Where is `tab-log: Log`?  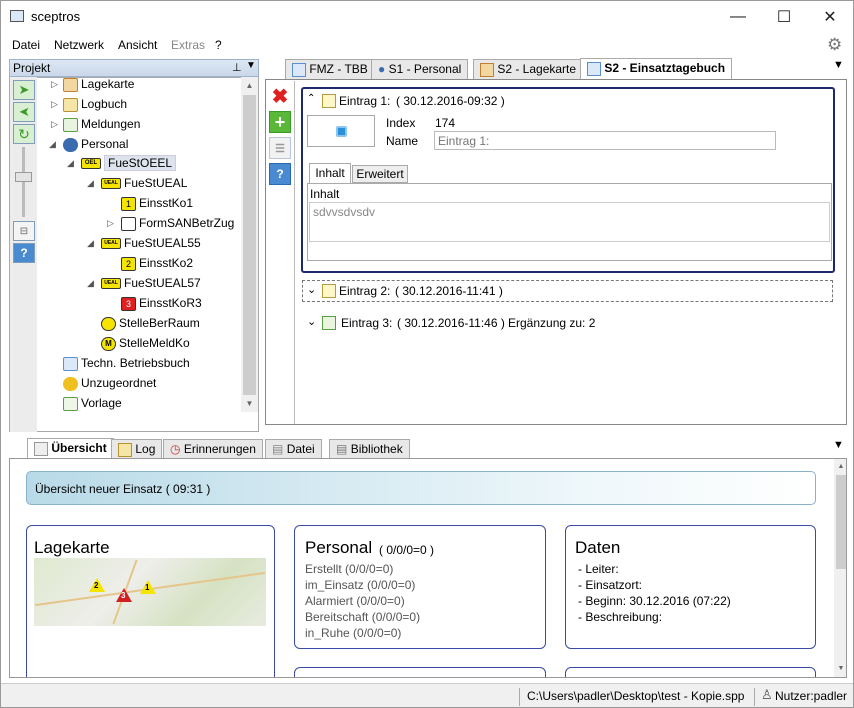
tab-log: Log is located at coordinates (137, 449).